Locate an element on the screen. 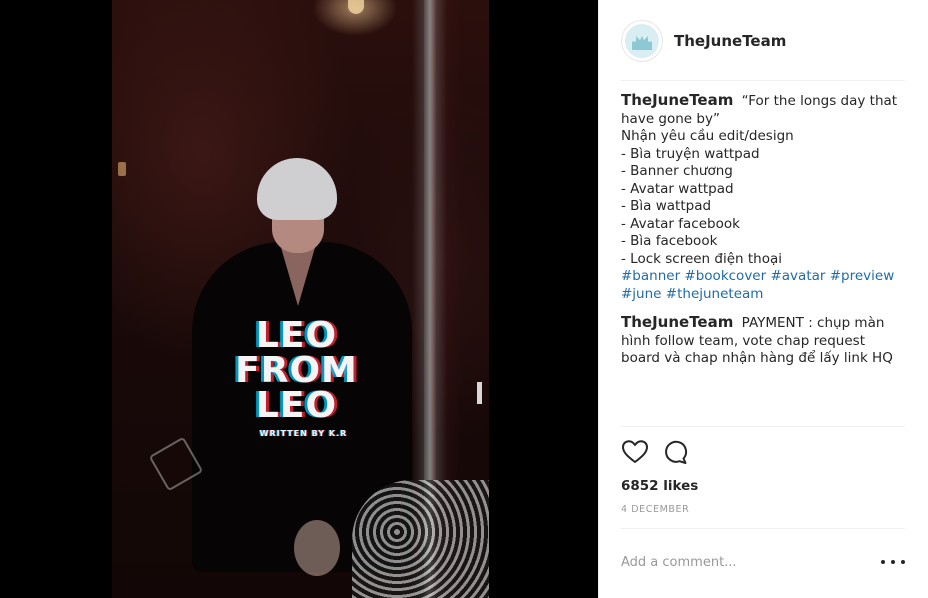 The image size is (928, 598). caption-line: - Banner chương is located at coordinates (677, 171).